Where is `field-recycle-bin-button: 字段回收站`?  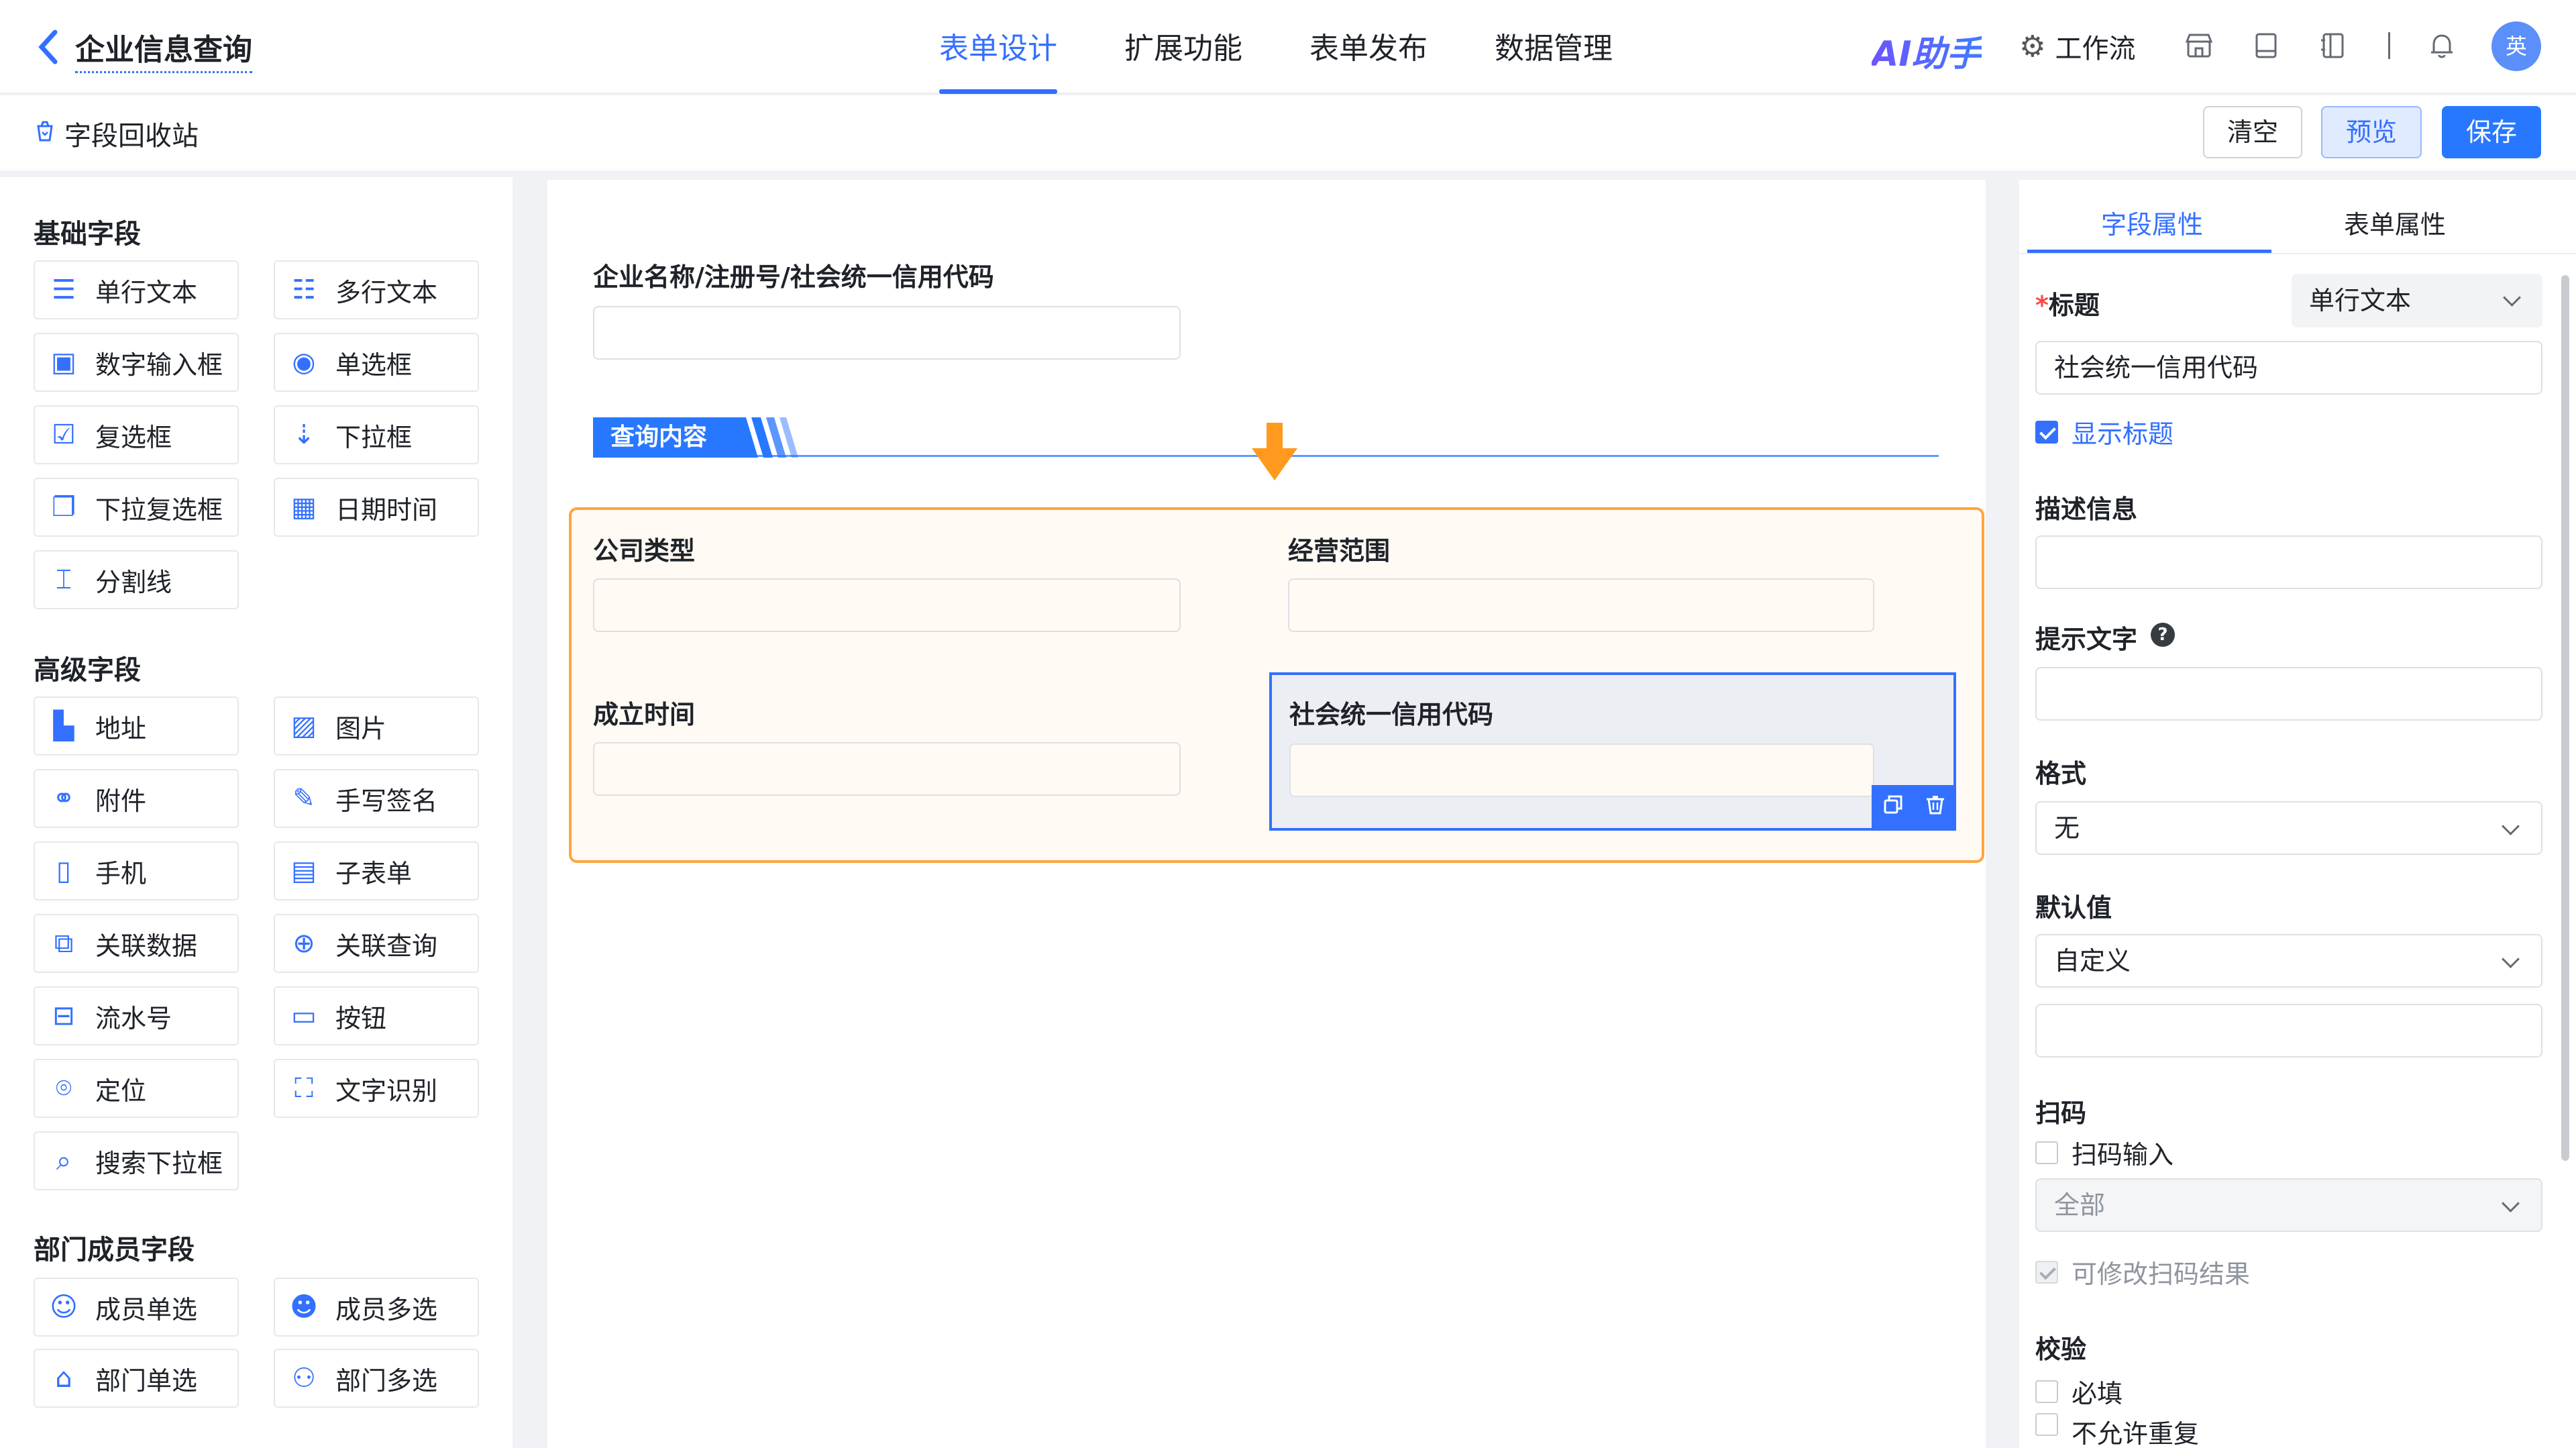
field-recycle-bin-button: 字段回收站 is located at coordinates (116, 133).